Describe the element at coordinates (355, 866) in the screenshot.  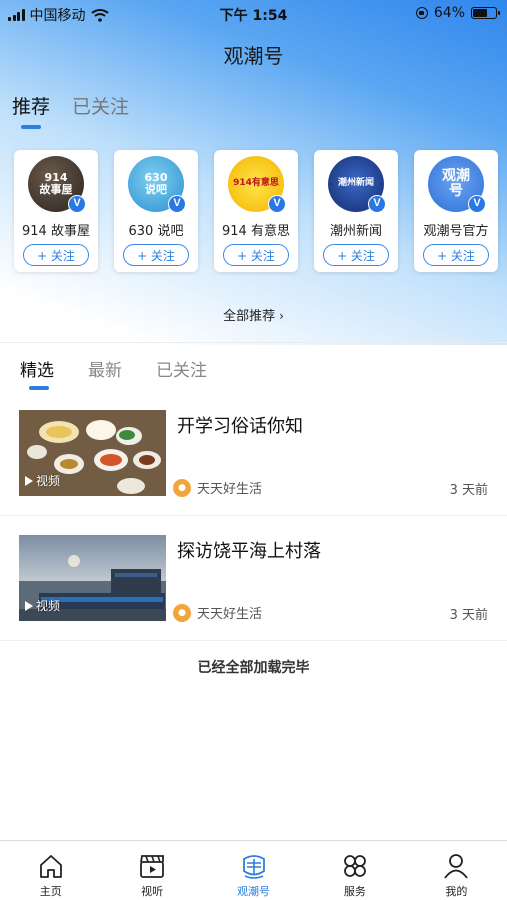
I see `services-icon` at that location.